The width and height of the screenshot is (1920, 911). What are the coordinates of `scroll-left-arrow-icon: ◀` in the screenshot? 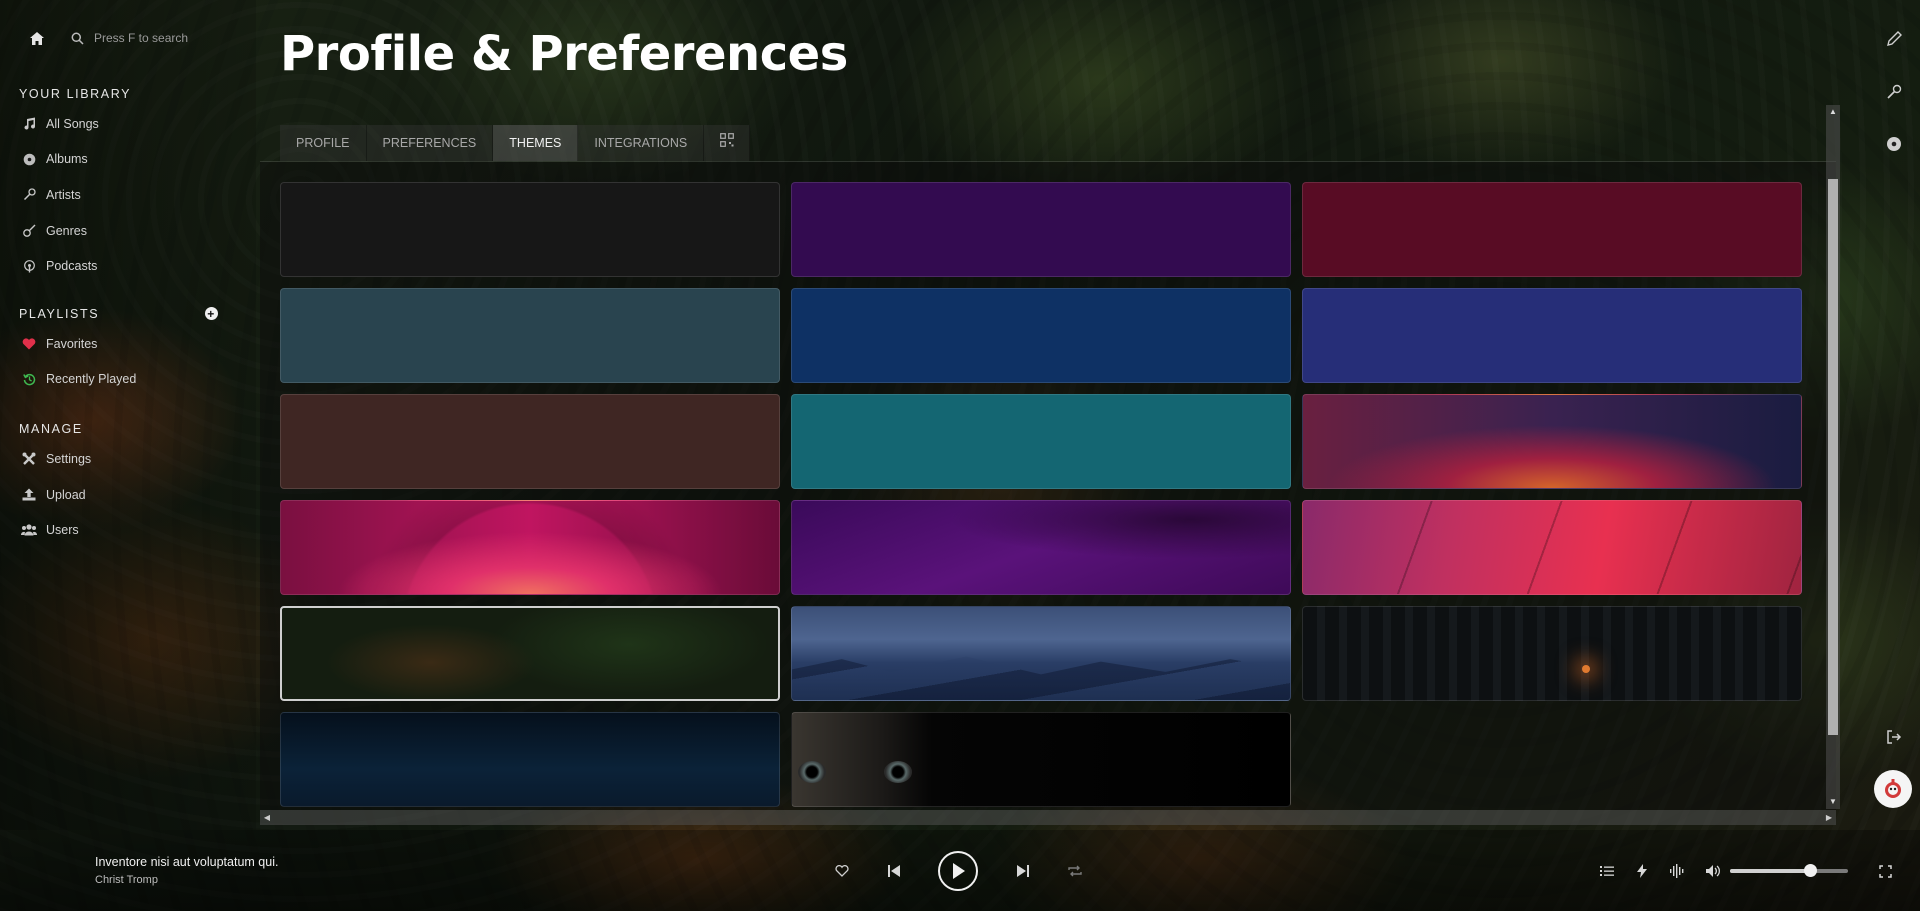 It's located at (267, 817).